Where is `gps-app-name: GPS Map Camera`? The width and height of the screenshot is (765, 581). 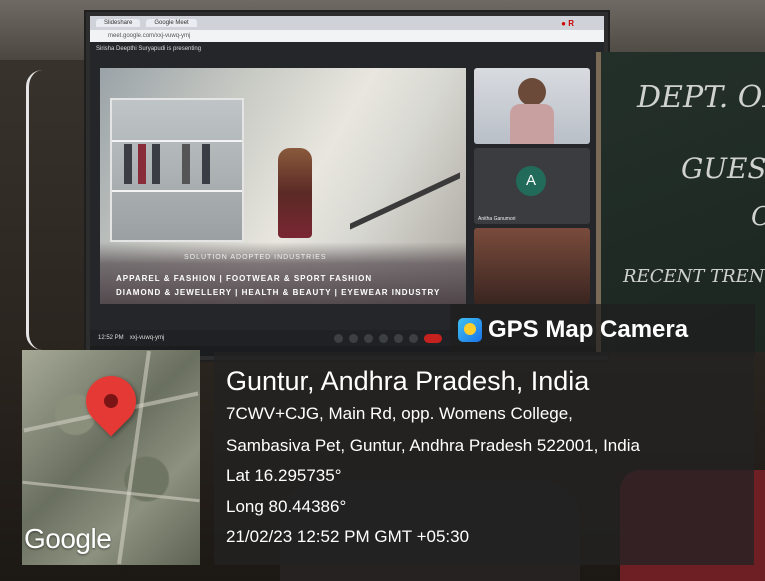 gps-app-name: GPS Map Camera is located at coordinates (588, 329).